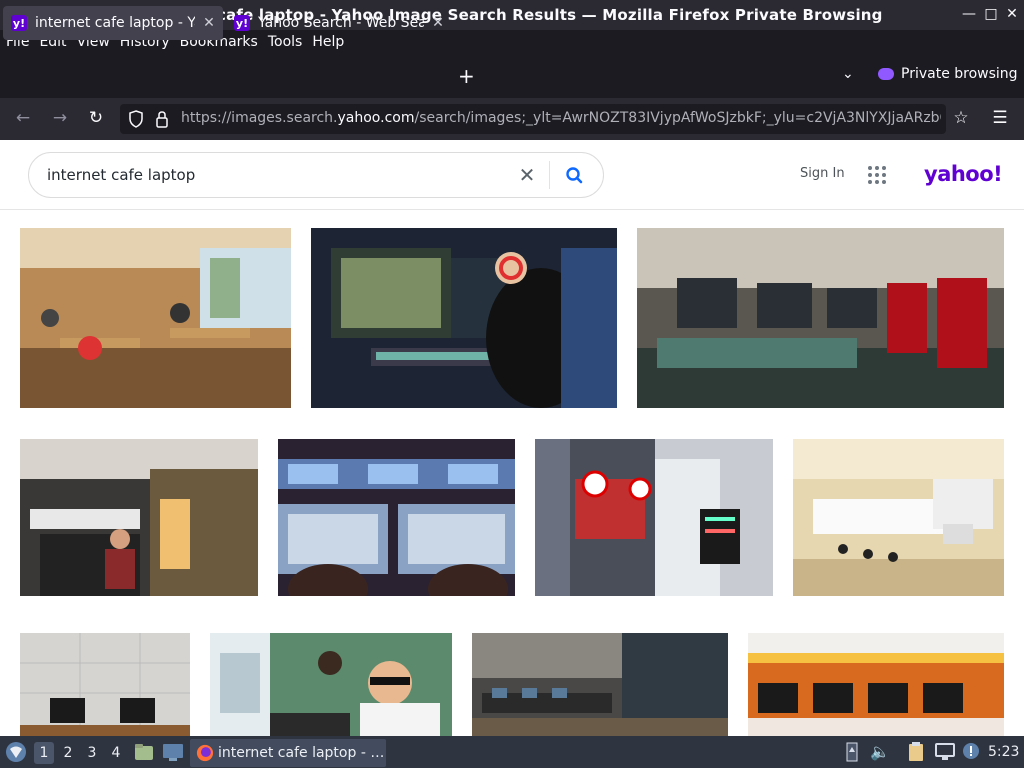  I want to click on private-mask-icon, so click(886, 74).